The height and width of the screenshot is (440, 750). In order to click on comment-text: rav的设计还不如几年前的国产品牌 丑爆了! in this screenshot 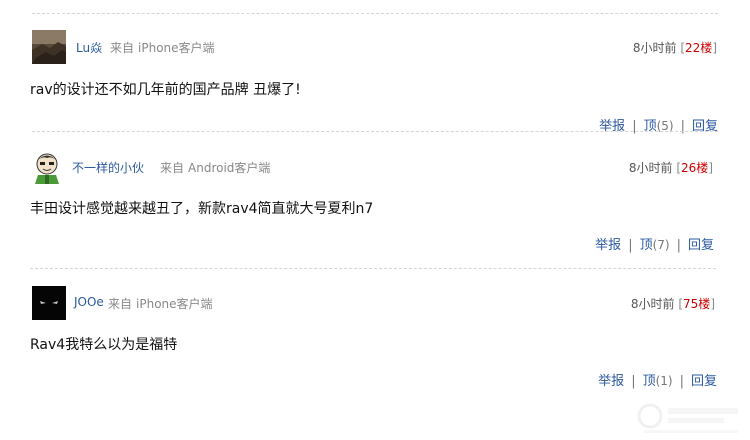, I will do `click(165, 90)`.